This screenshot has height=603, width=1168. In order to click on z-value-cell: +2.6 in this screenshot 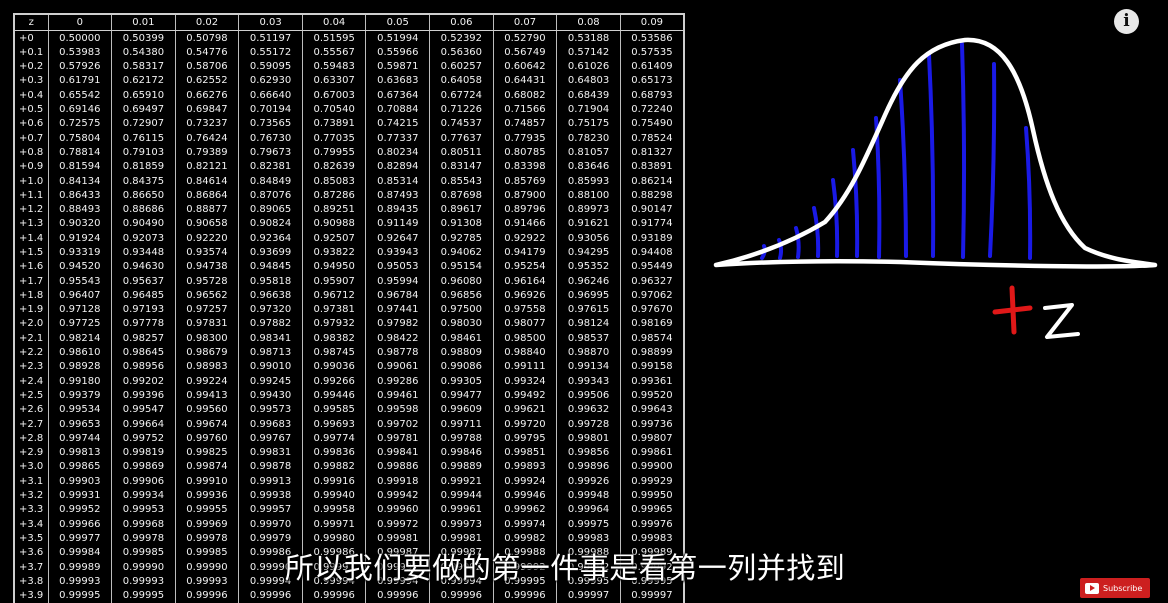, I will do `click(30, 410)`.